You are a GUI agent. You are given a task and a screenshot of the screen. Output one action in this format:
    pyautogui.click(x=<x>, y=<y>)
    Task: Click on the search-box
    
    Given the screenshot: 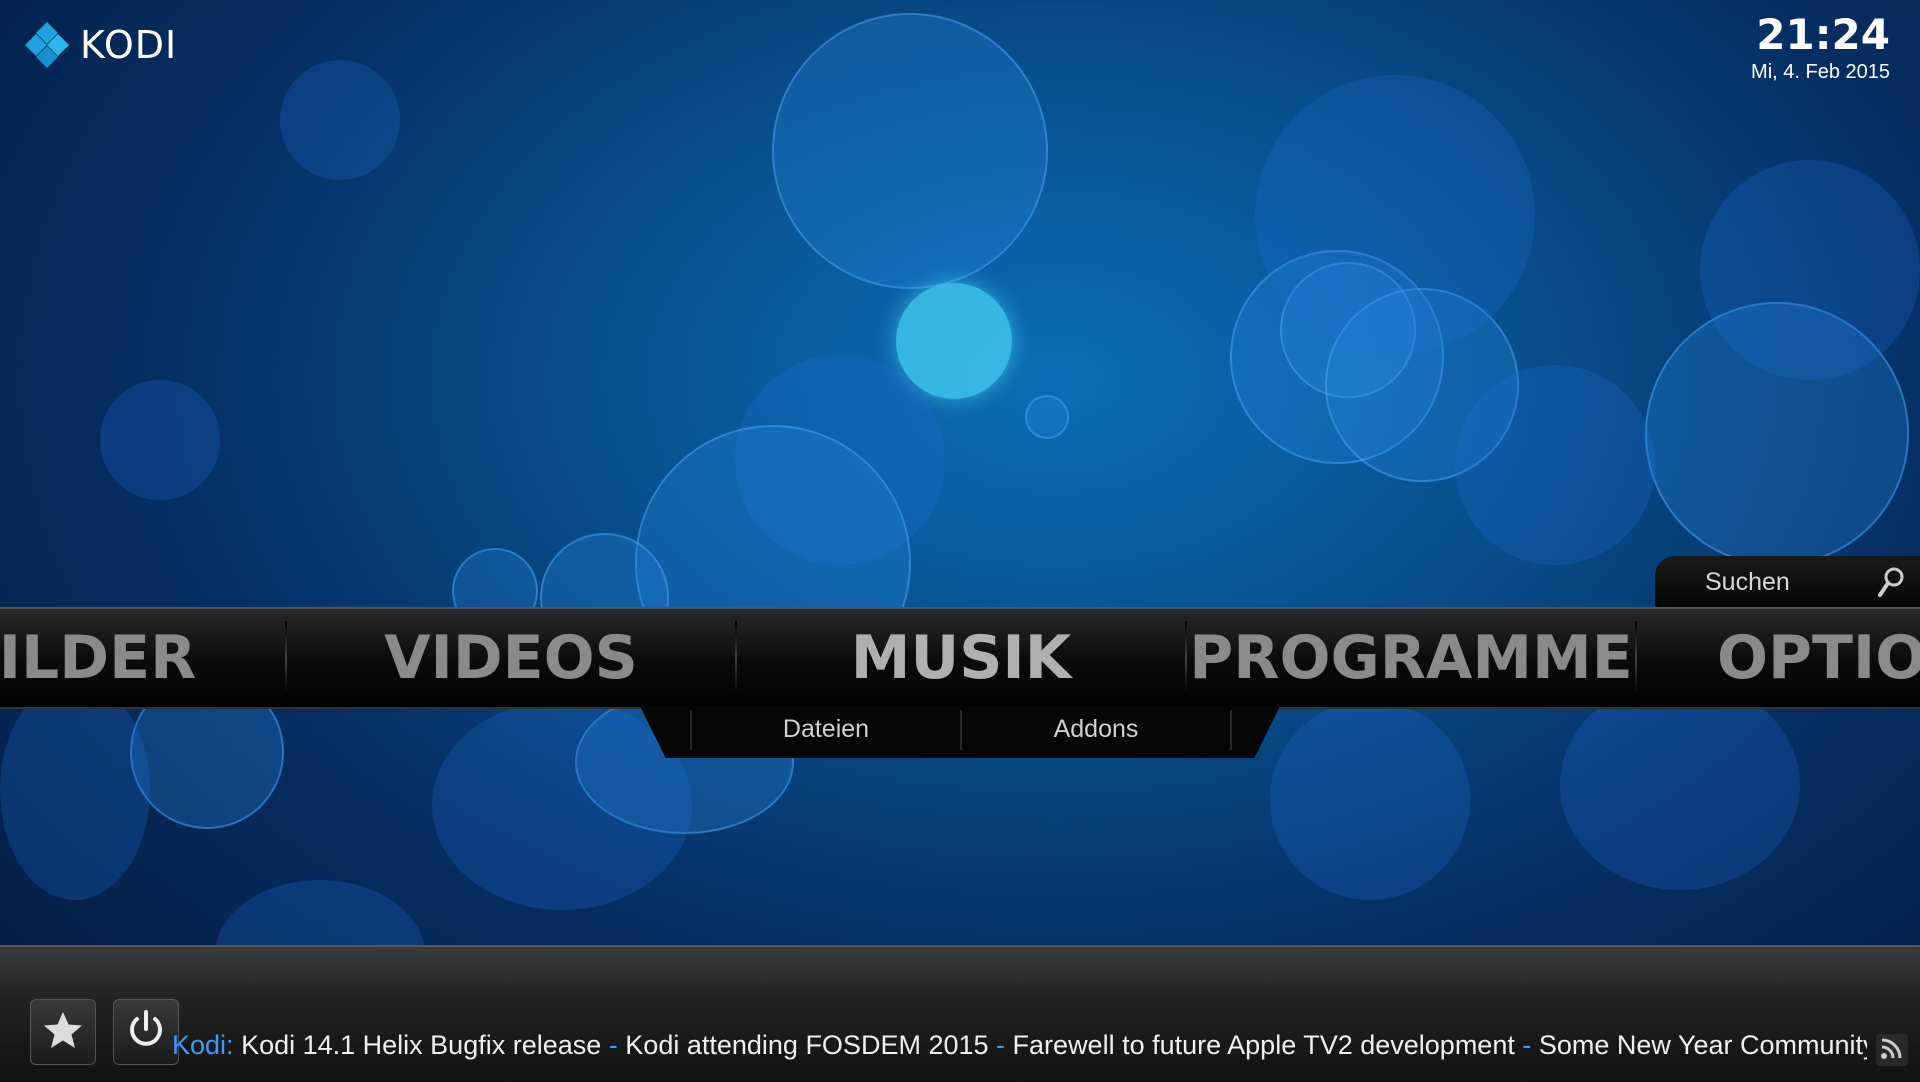 What is the action you would take?
    pyautogui.click(x=1787, y=582)
    